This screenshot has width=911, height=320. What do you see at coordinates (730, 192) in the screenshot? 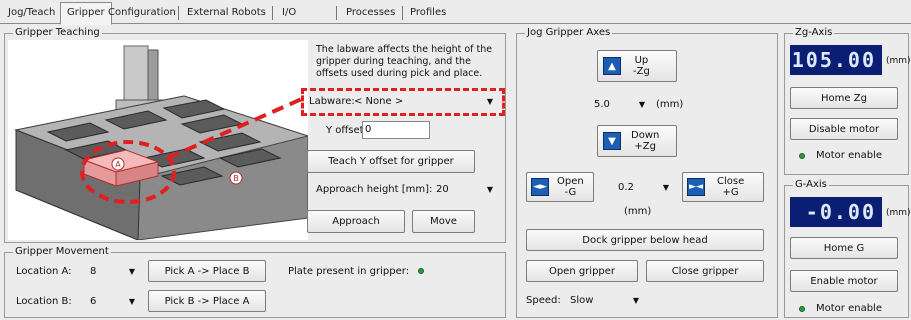
I see `jog-close-line2: +G` at bounding box center [730, 192].